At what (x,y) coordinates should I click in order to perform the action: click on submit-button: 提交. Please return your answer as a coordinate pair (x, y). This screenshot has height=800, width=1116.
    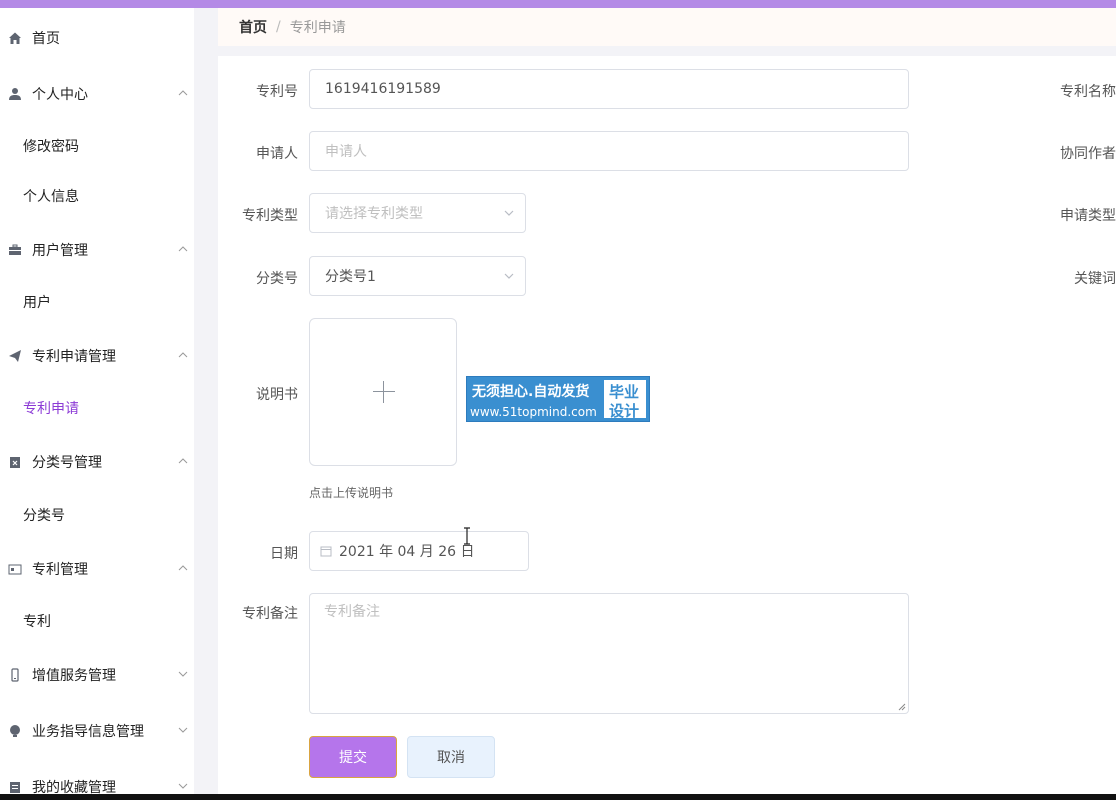
    Looking at the image, I should click on (353, 757).